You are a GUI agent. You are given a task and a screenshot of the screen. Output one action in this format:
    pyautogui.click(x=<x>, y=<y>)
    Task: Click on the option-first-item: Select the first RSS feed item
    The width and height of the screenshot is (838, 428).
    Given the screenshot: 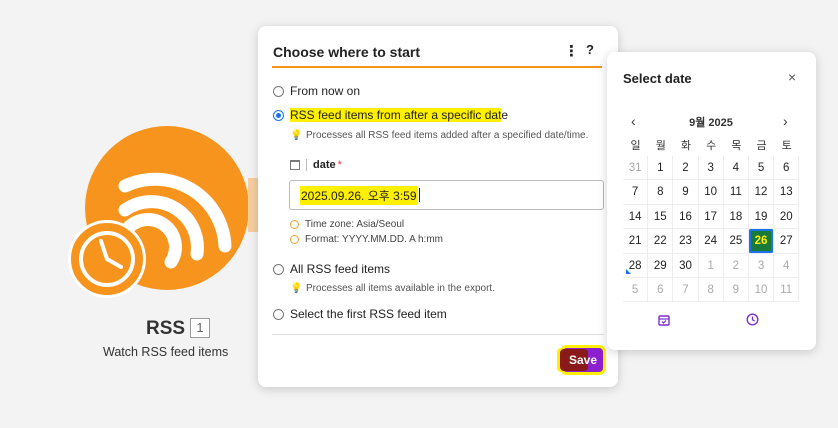 What is the action you would take?
    pyautogui.click(x=360, y=314)
    